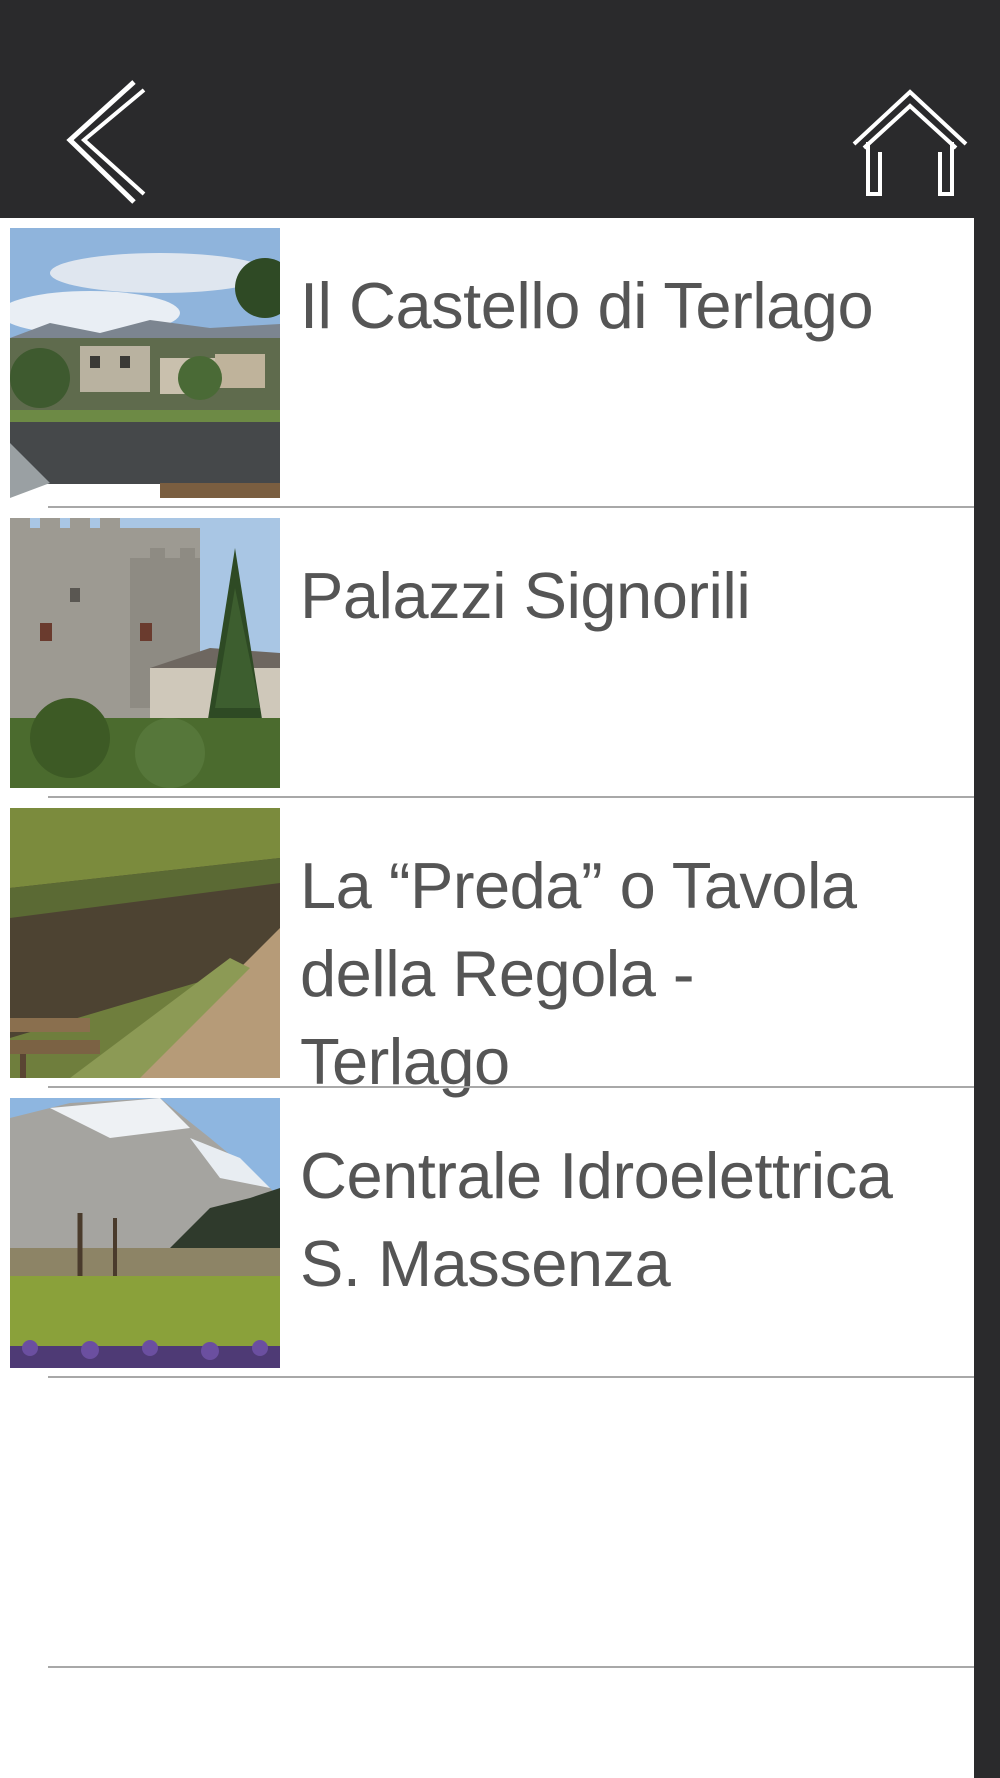 The height and width of the screenshot is (1778, 1000). Describe the element at coordinates (145, 653) in the screenshot. I see `stone-tower-palace-thumbnail` at that location.